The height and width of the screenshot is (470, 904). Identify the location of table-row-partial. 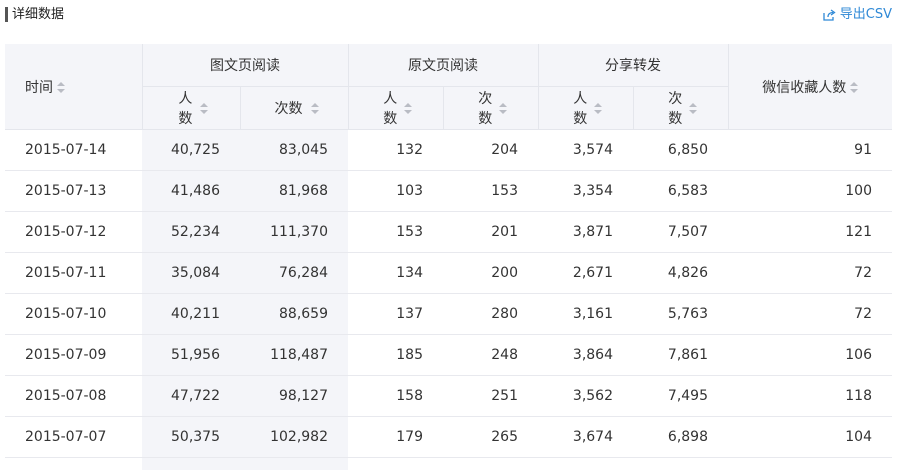
(448, 464).